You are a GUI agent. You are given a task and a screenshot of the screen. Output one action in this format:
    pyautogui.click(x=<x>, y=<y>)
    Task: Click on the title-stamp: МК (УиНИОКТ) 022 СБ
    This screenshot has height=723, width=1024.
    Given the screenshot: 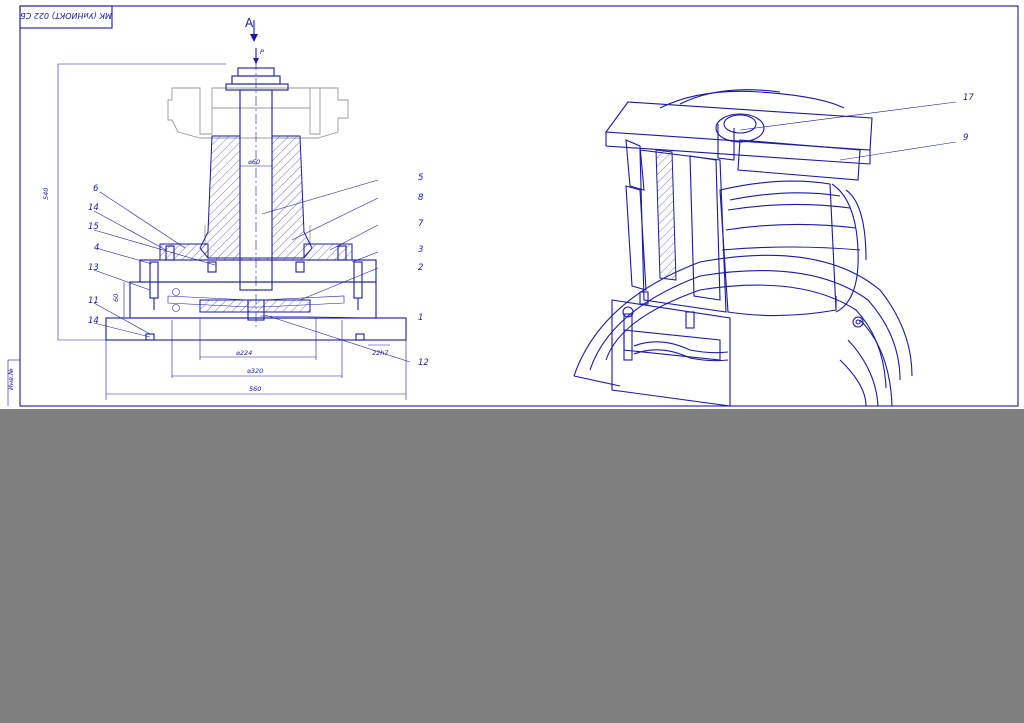 What is the action you would take?
    pyautogui.click(x=66, y=17)
    